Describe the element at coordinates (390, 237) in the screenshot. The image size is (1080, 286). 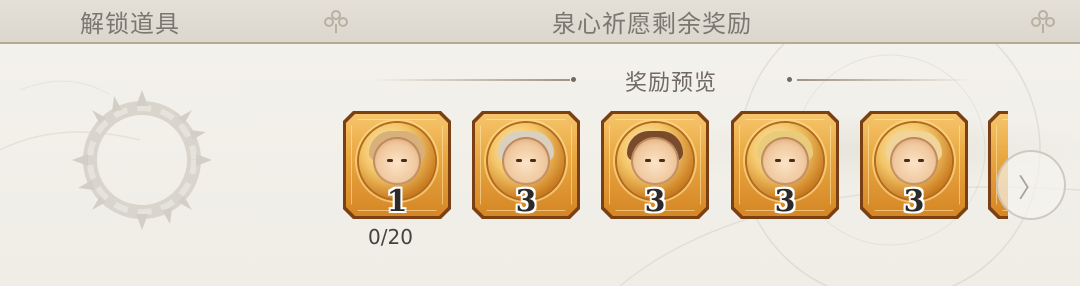
I see `progress-counter: 0/20` at that location.